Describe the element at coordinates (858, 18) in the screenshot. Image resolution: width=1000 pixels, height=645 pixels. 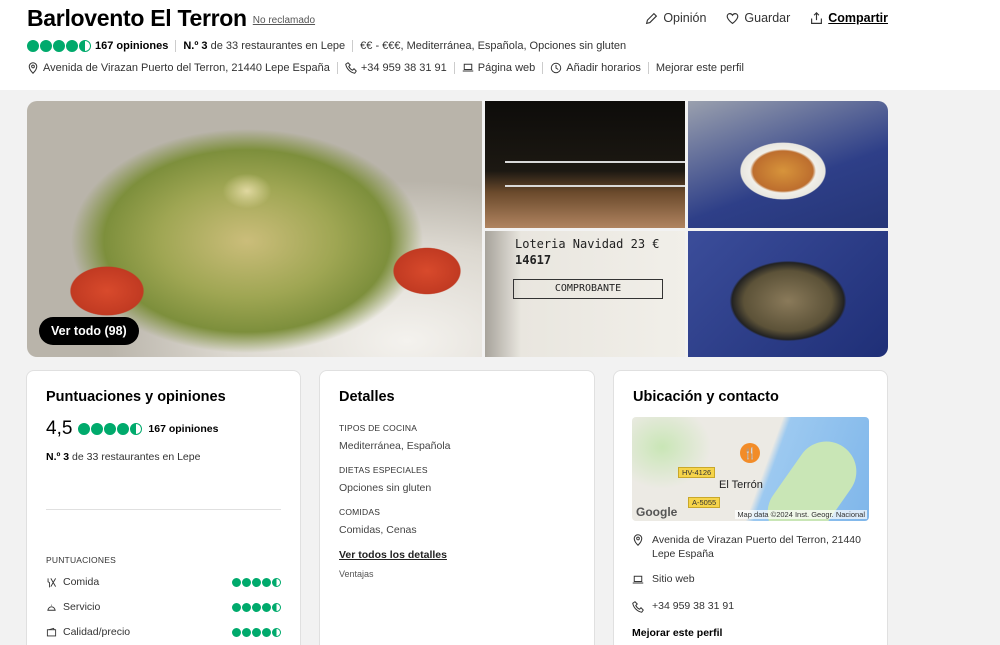
I see `share-label: Compartir` at that location.